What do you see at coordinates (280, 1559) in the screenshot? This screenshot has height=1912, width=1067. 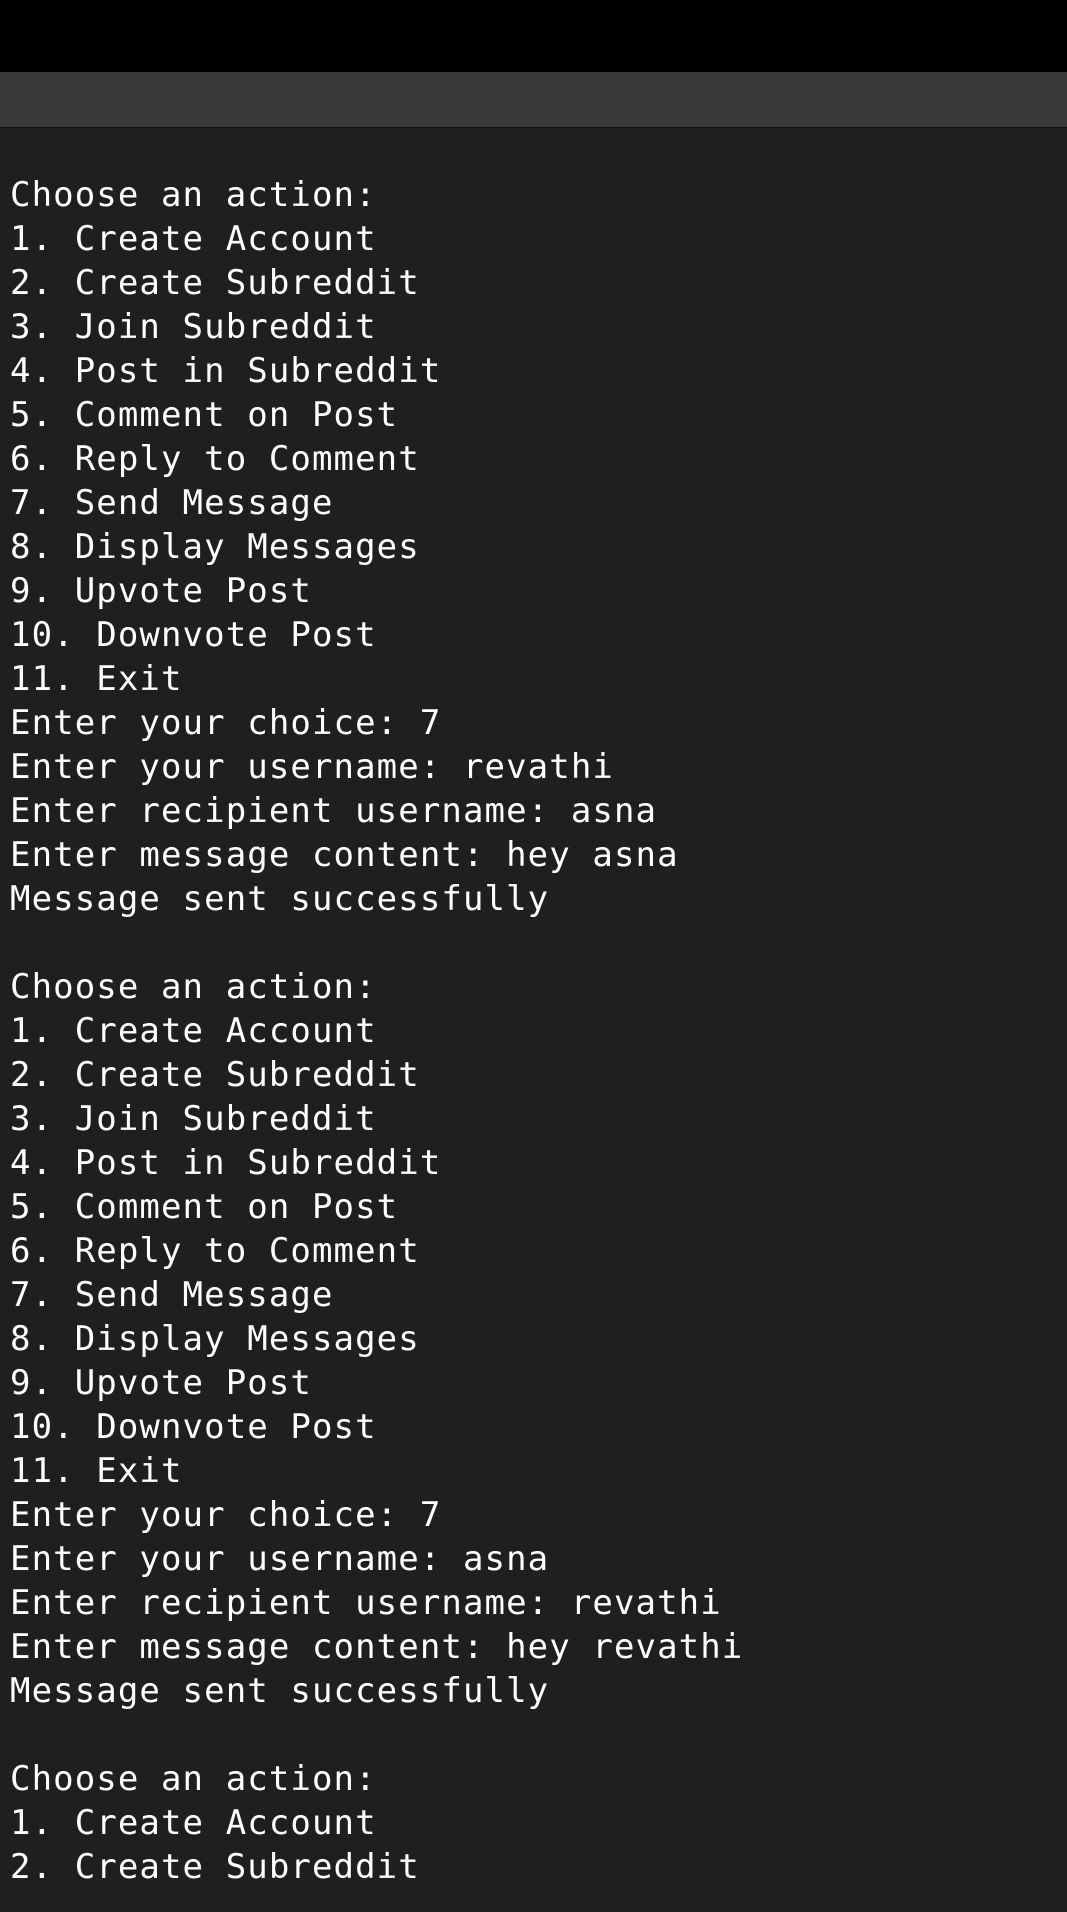 I see `terminal-line: Enter your username: asna` at bounding box center [280, 1559].